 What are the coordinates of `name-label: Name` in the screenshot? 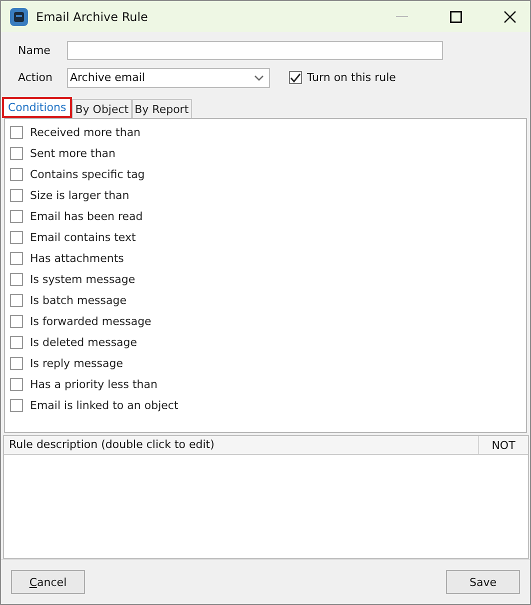 It's located at (35, 50).